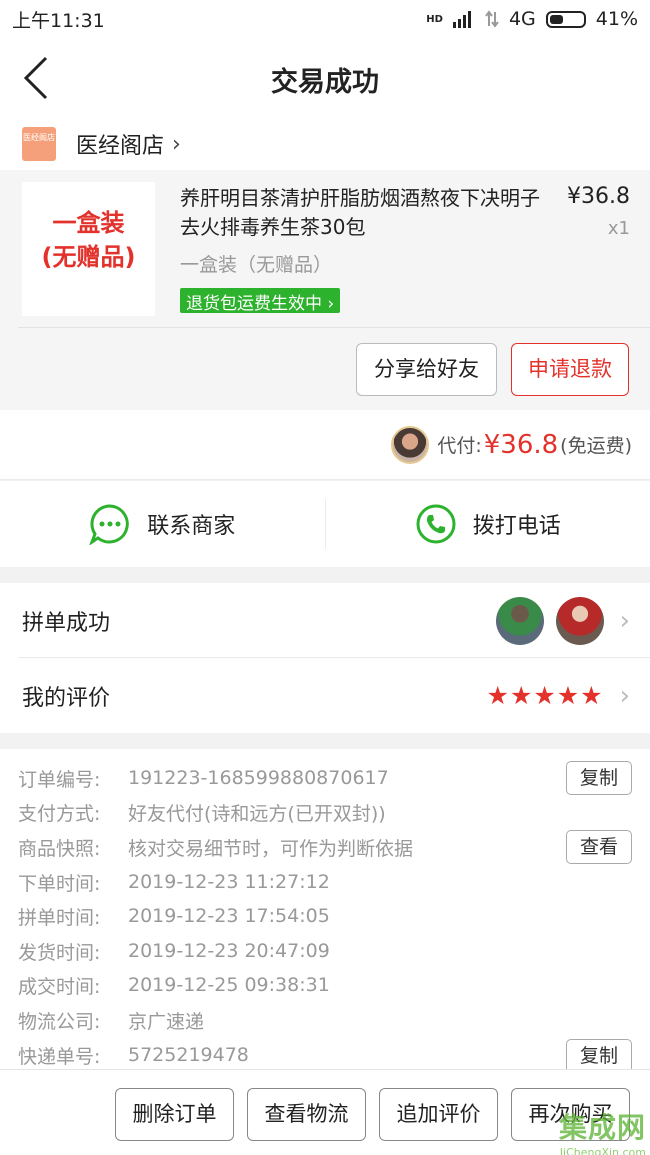 This screenshot has width=650, height=1155. What do you see at coordinates (599, 1056) in the screenshot?
I see `copy-tracking-button: 复制` at bounding box center [599, 1056].